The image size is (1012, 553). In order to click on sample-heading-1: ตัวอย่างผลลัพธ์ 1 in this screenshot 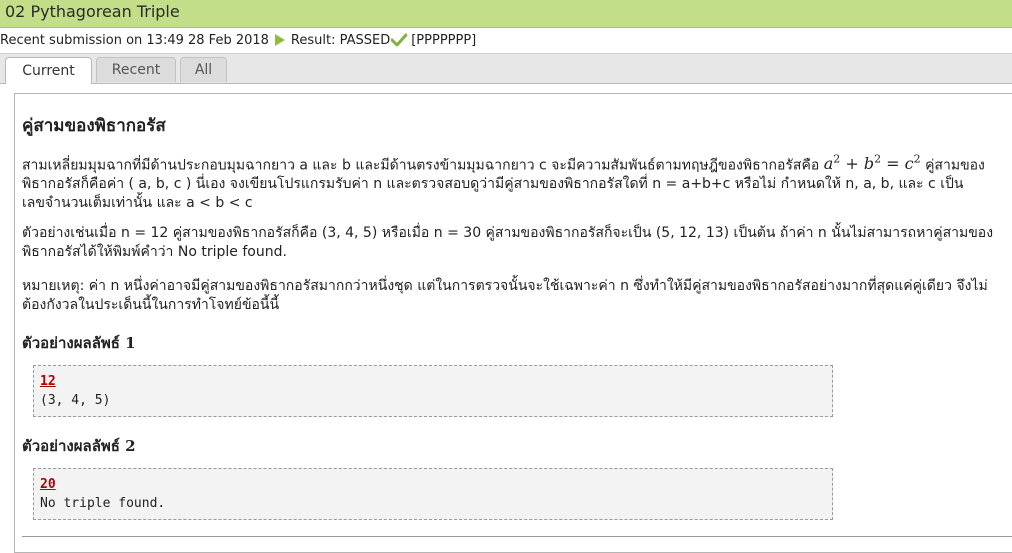, I will do `click(79, 343)`.